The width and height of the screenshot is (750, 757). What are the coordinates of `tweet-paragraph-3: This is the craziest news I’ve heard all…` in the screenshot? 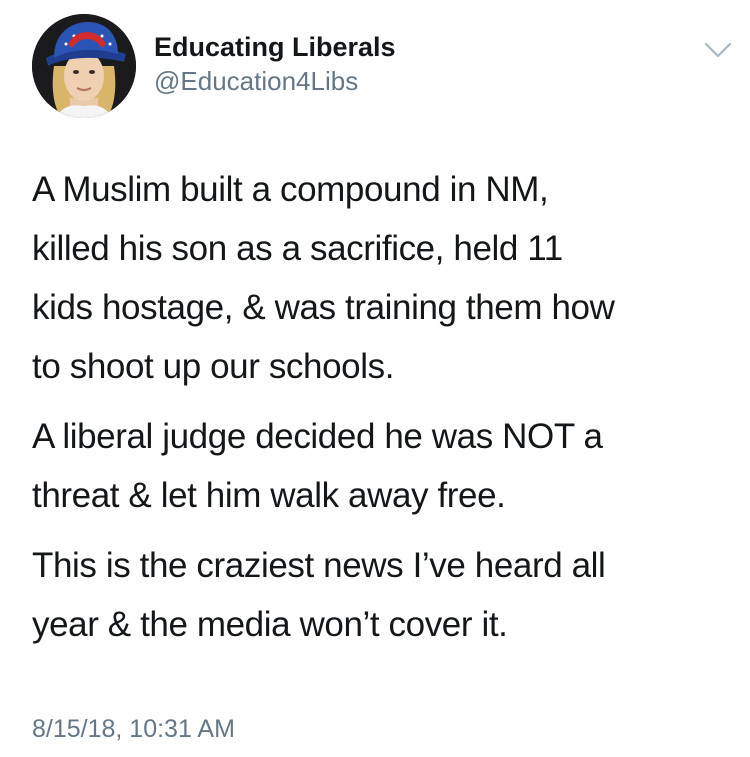 It's located at (319, 595).